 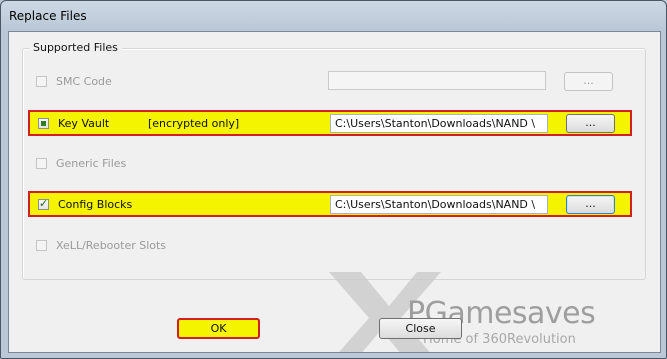 What do you see at coordinates (41, 163) in the screenshot?
I see `generic-files-checkbox` at bounding box center [41, 163].